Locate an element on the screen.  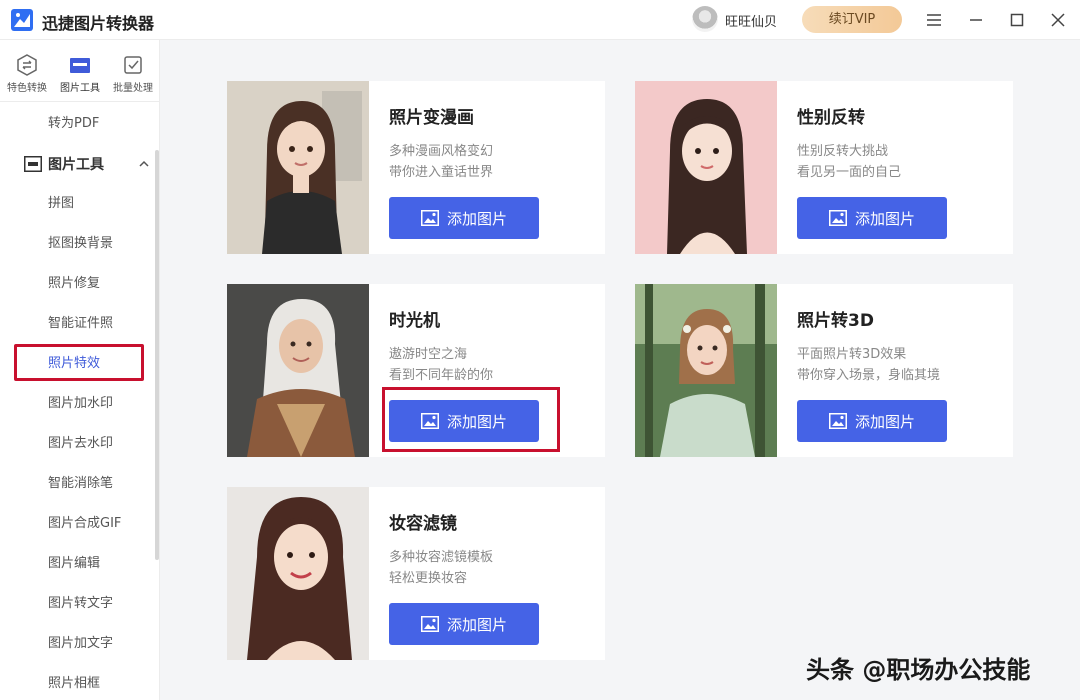
card-desc-line2: 带你穿入场景，身临其境 is located at coordinates (869, 375).